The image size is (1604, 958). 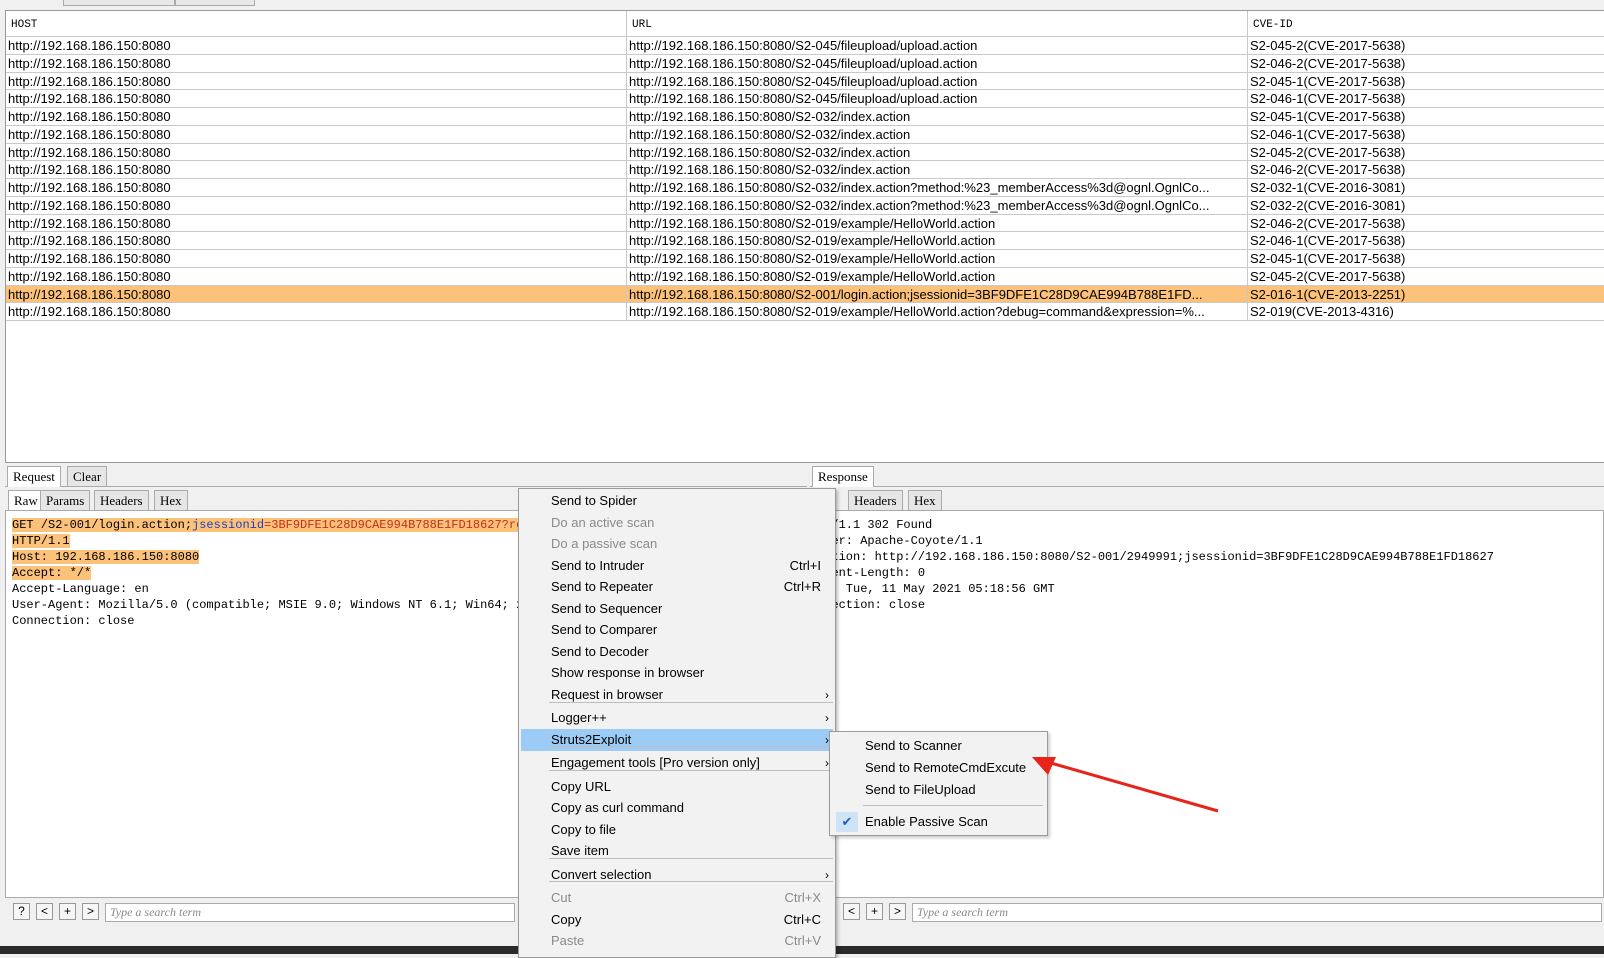 What do you see at coordinates (871, 573) in the screenshot?
I see `response-line-4: ntent-Length: 0` at bounding box center [871, 573].